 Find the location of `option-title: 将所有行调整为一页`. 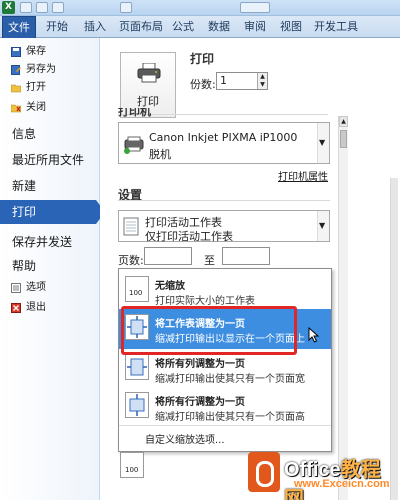

option-title: 将所有行调整为一页 is located at coordinates (200, 402).